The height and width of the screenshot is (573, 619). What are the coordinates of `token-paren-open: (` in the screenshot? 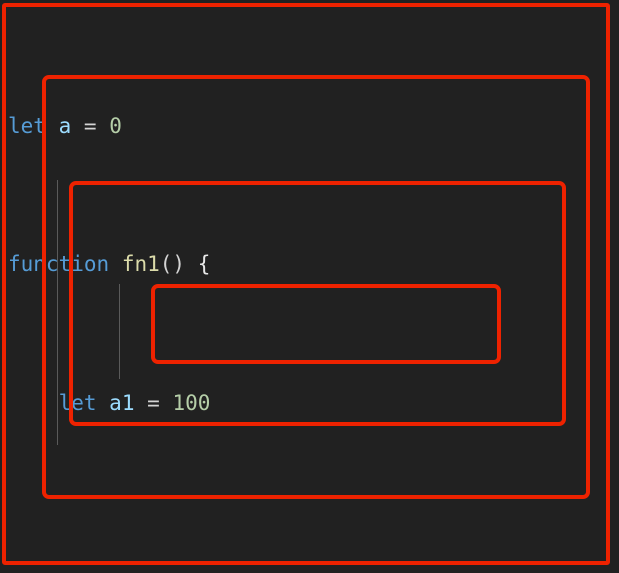 It's located at (166, 264).